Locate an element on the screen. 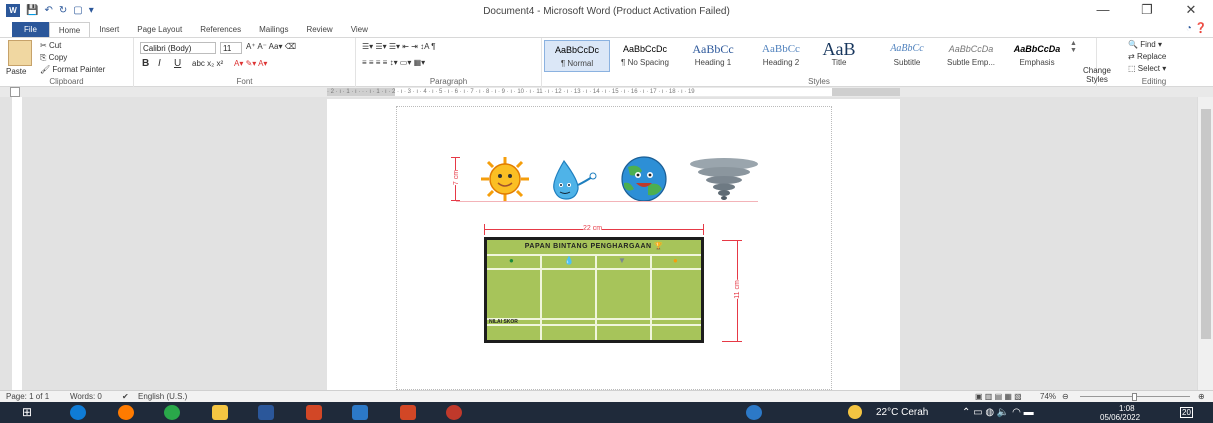 The image size is (1213, 423). word-count: Words: 0 is located at coordinates (86, 396).